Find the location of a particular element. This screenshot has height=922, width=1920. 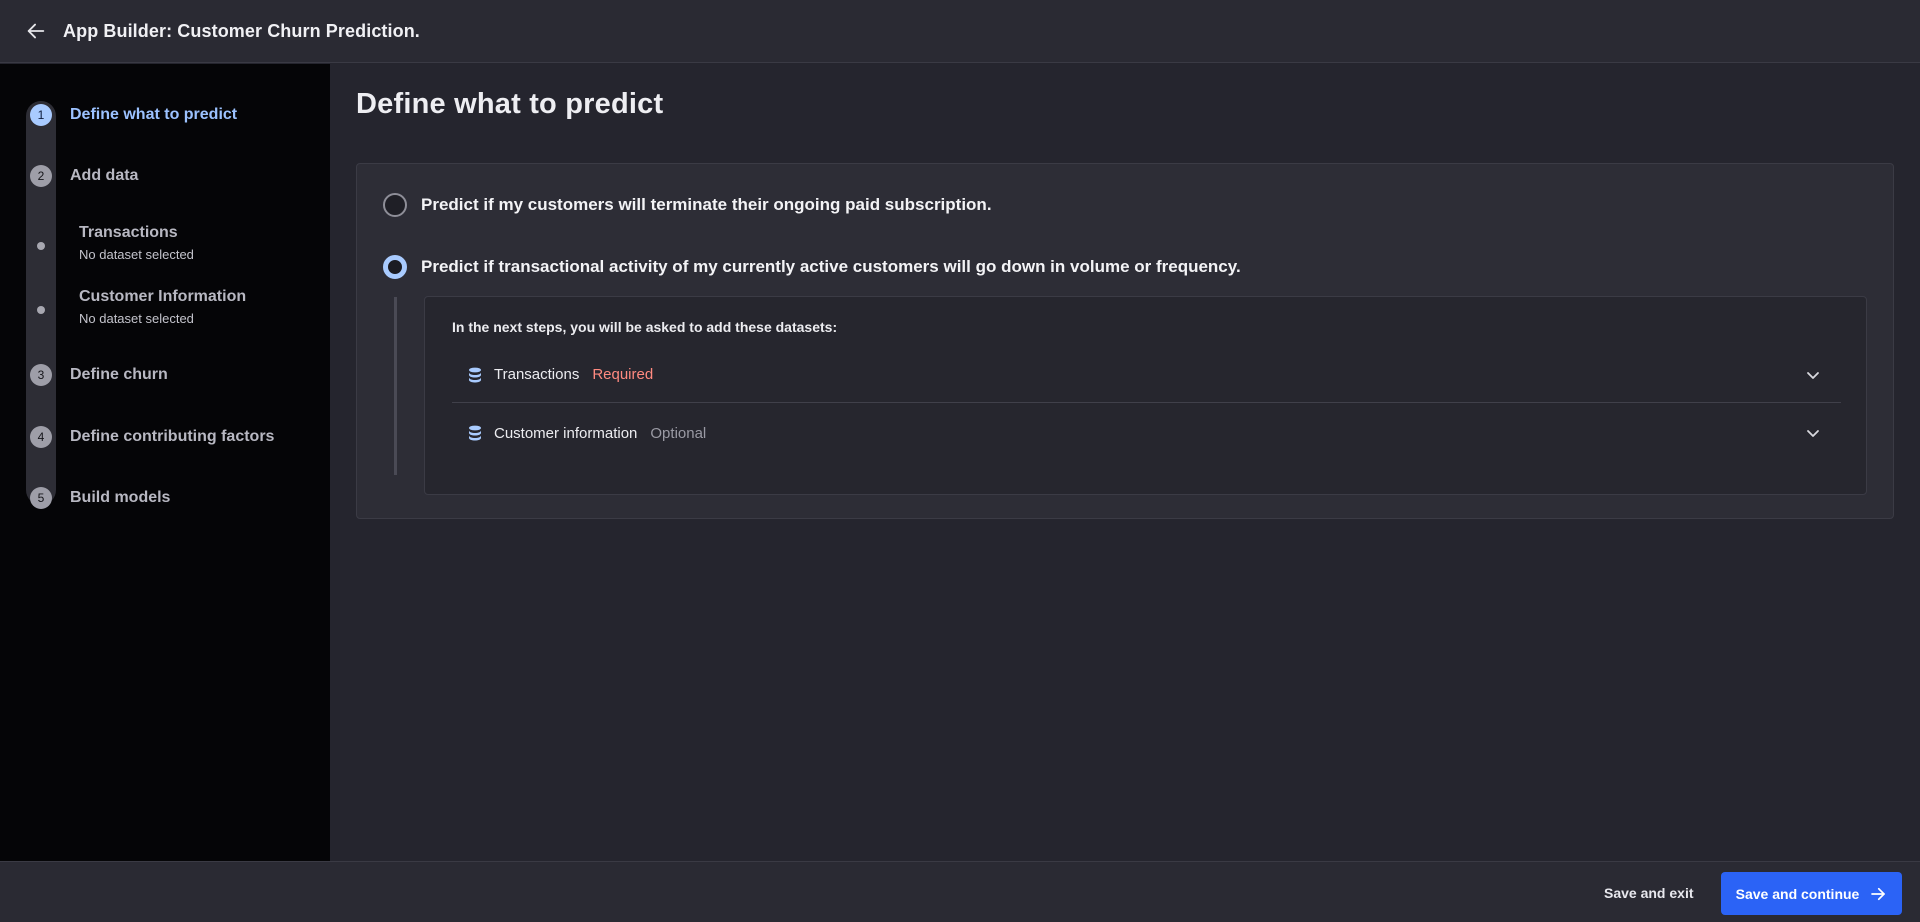

wizard-footer: Save and exit Save and continue is located at coordinates (960, 891).